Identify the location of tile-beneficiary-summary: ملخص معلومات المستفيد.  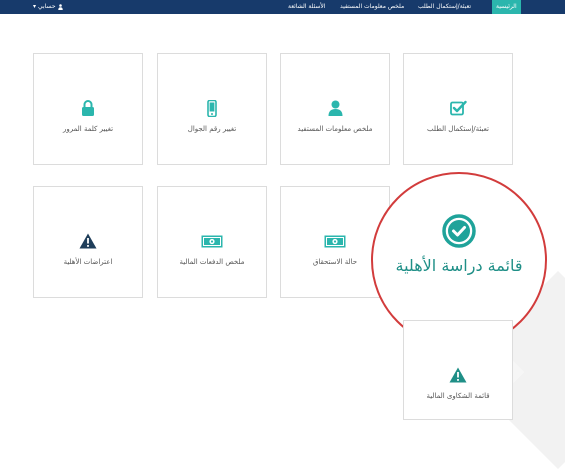
(335, 109).